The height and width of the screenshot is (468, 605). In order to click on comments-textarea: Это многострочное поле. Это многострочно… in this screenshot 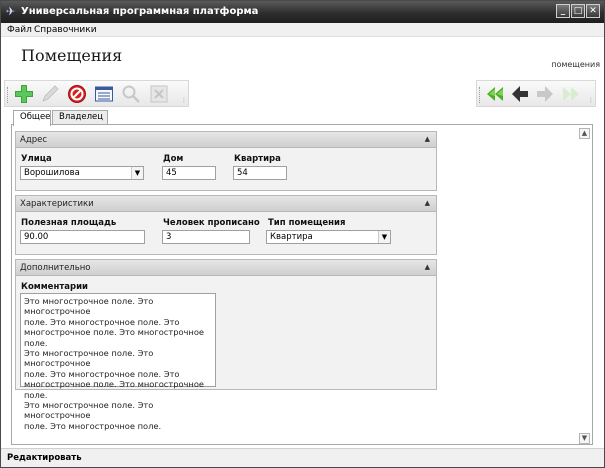, I will do `click(118, 362)`.